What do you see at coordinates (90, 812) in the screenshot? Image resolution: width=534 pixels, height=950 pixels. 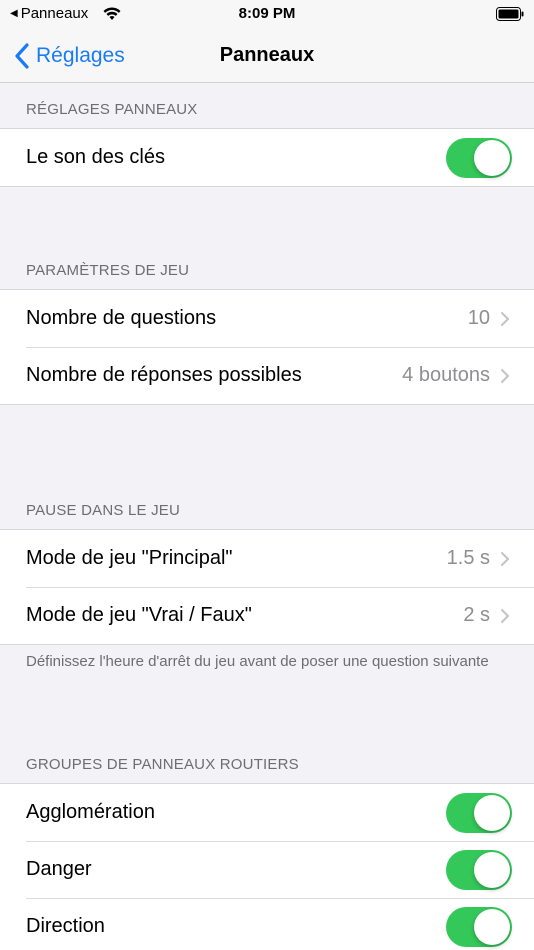 I see `row-label: Agglomération` at bounding box center [90, 812].